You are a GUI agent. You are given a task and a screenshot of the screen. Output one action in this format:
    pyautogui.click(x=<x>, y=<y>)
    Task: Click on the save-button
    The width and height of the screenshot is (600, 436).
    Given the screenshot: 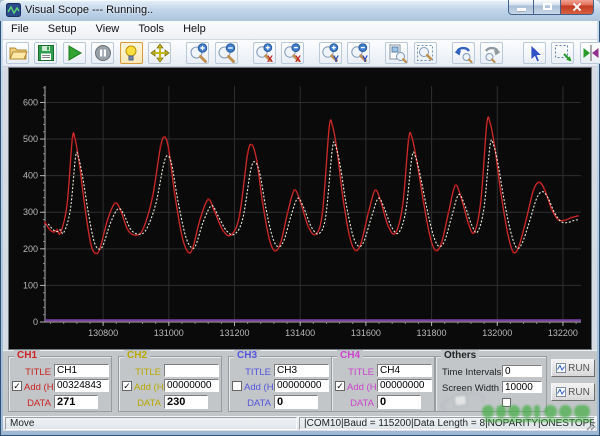 What is the action you would take?
    pyautogui.click(x=46, y=53)
    